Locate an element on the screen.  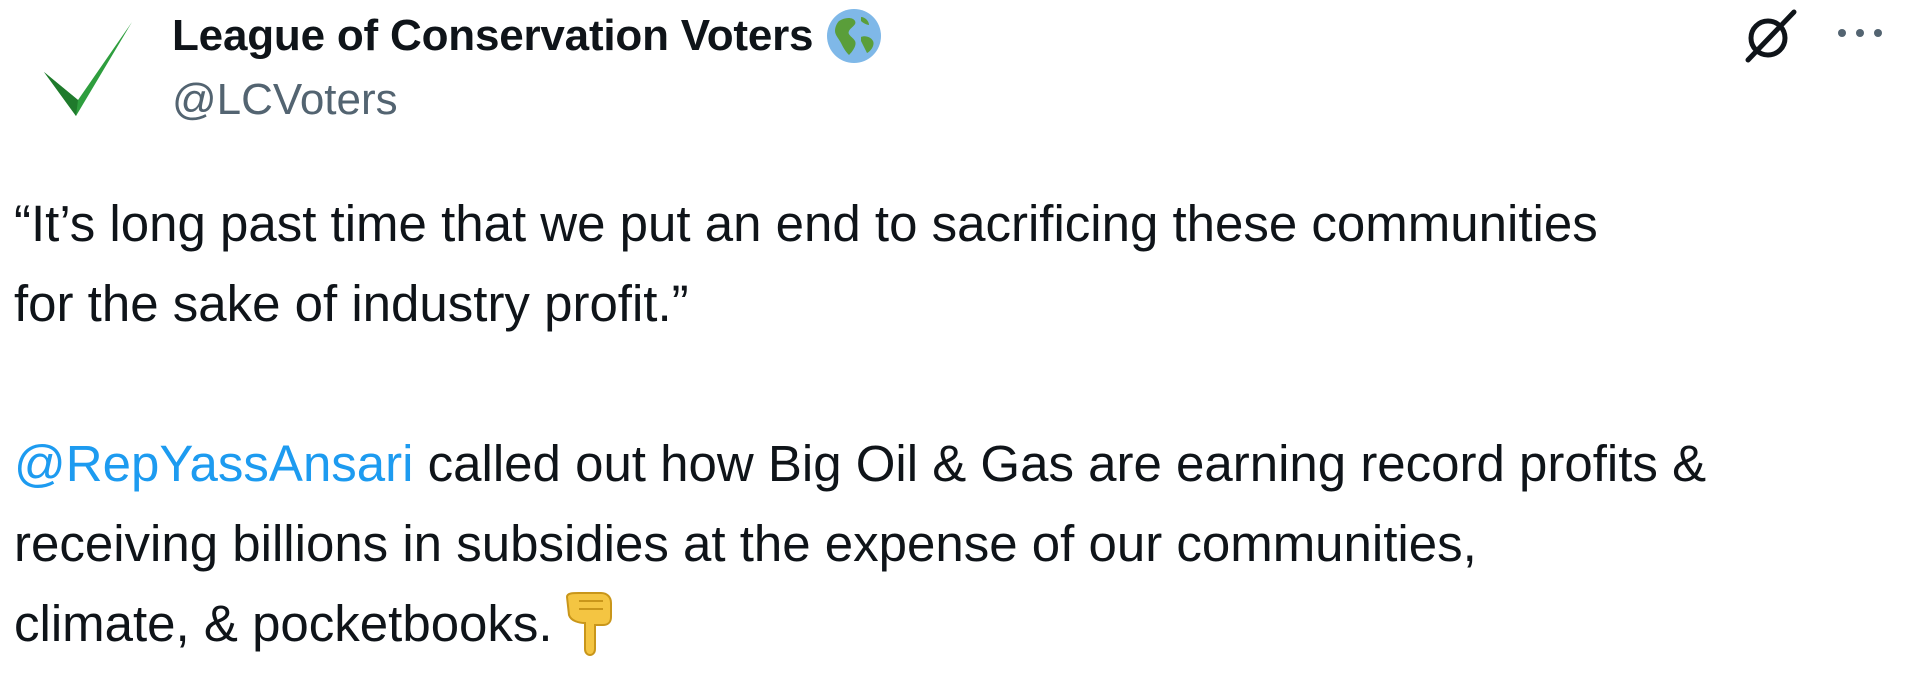
author-name-row: League of Conservation Voters is located at coordinates (527, 36).